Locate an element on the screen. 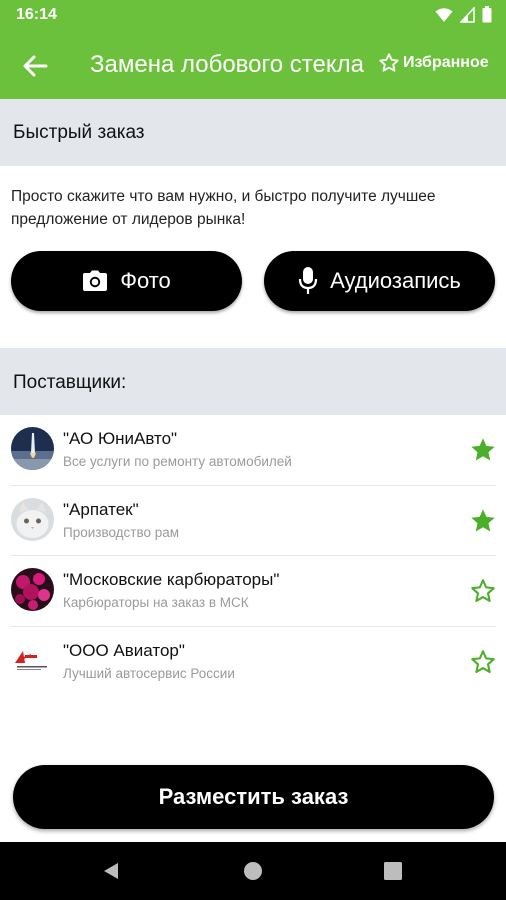  suppliers-header: Поставщики: is located at coordinates (253, 381).